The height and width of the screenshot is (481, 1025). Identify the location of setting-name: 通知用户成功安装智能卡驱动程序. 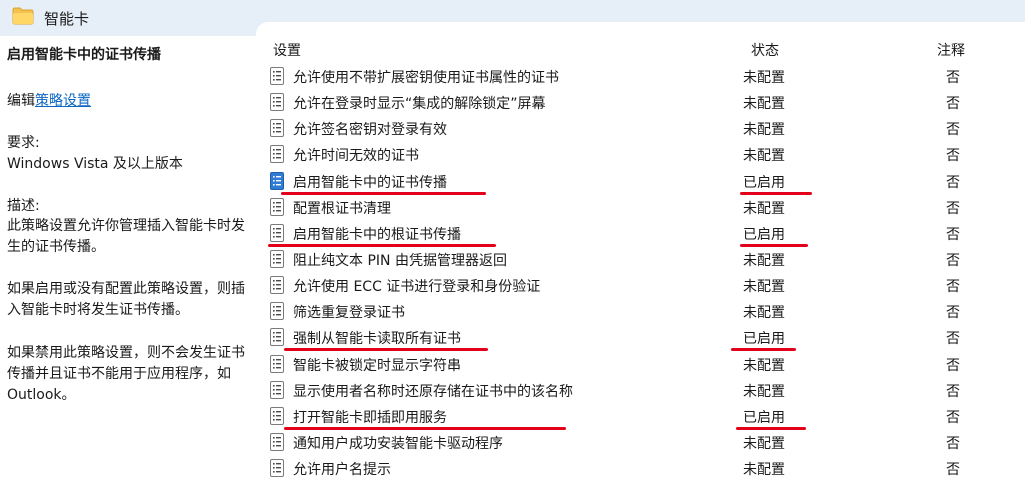
(398, 443).